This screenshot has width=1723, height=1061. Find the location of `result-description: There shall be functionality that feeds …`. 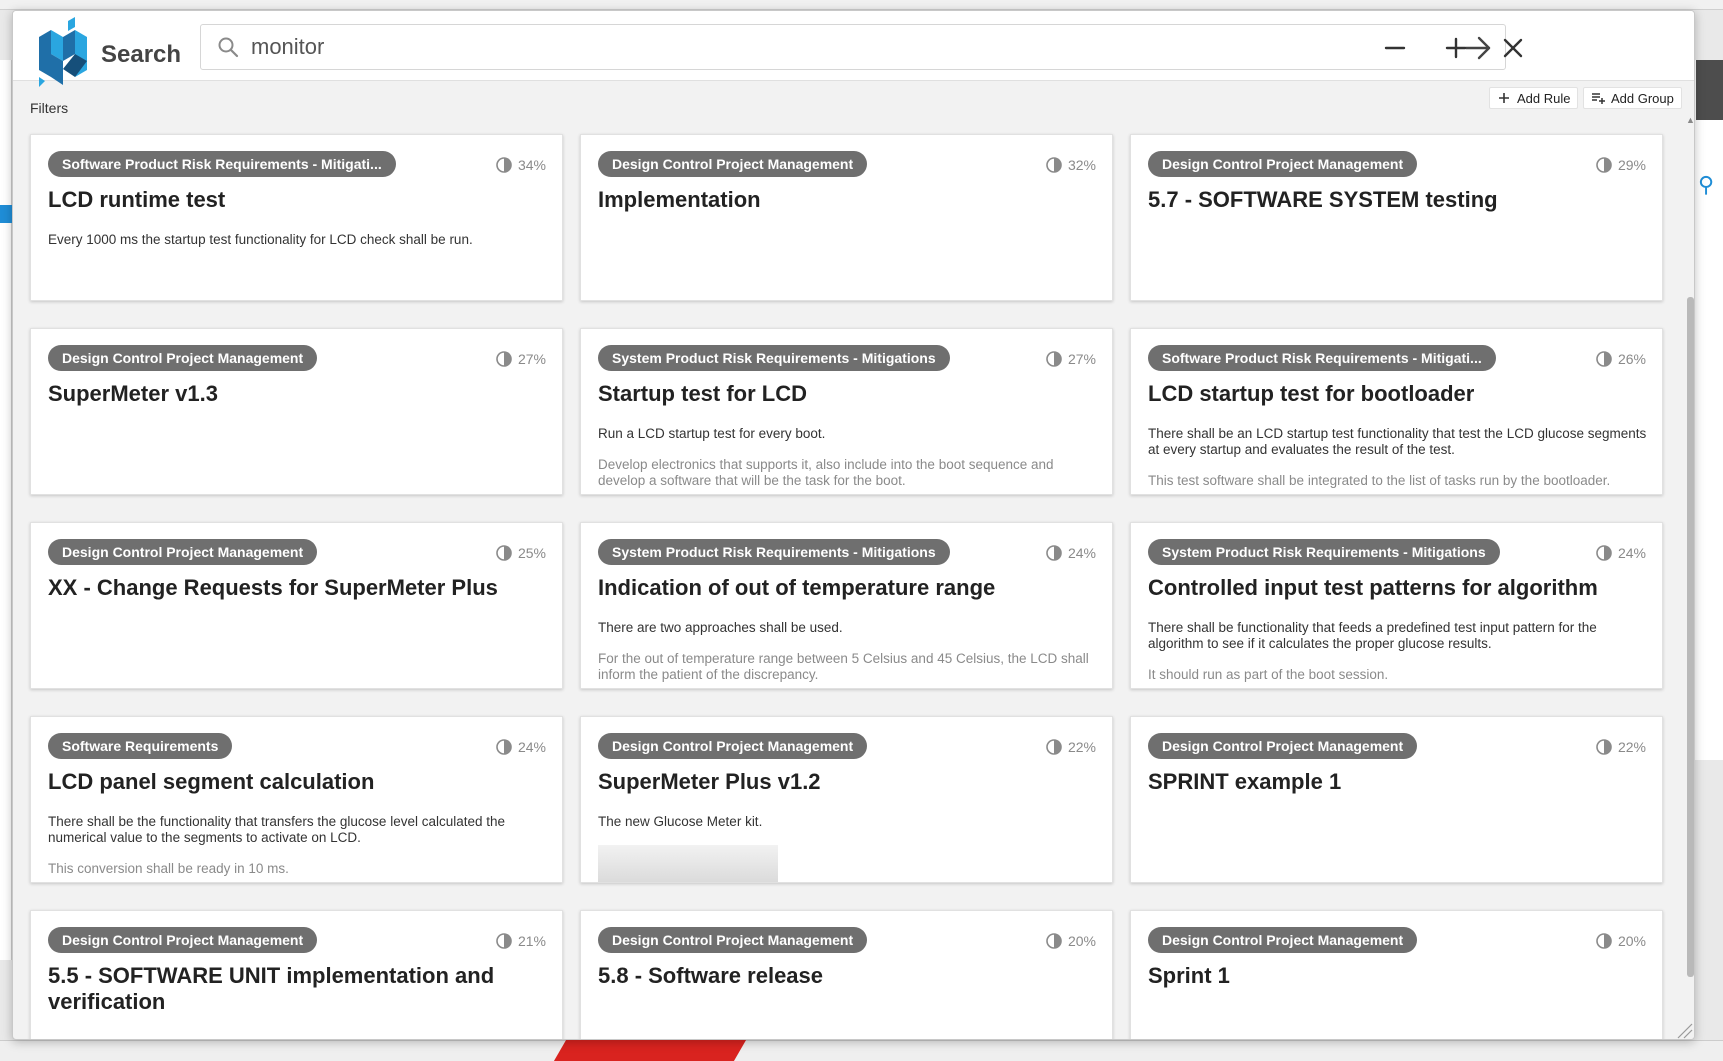

result-description: There shall be functionality that feeds … is located at coordinates (1398, 654).